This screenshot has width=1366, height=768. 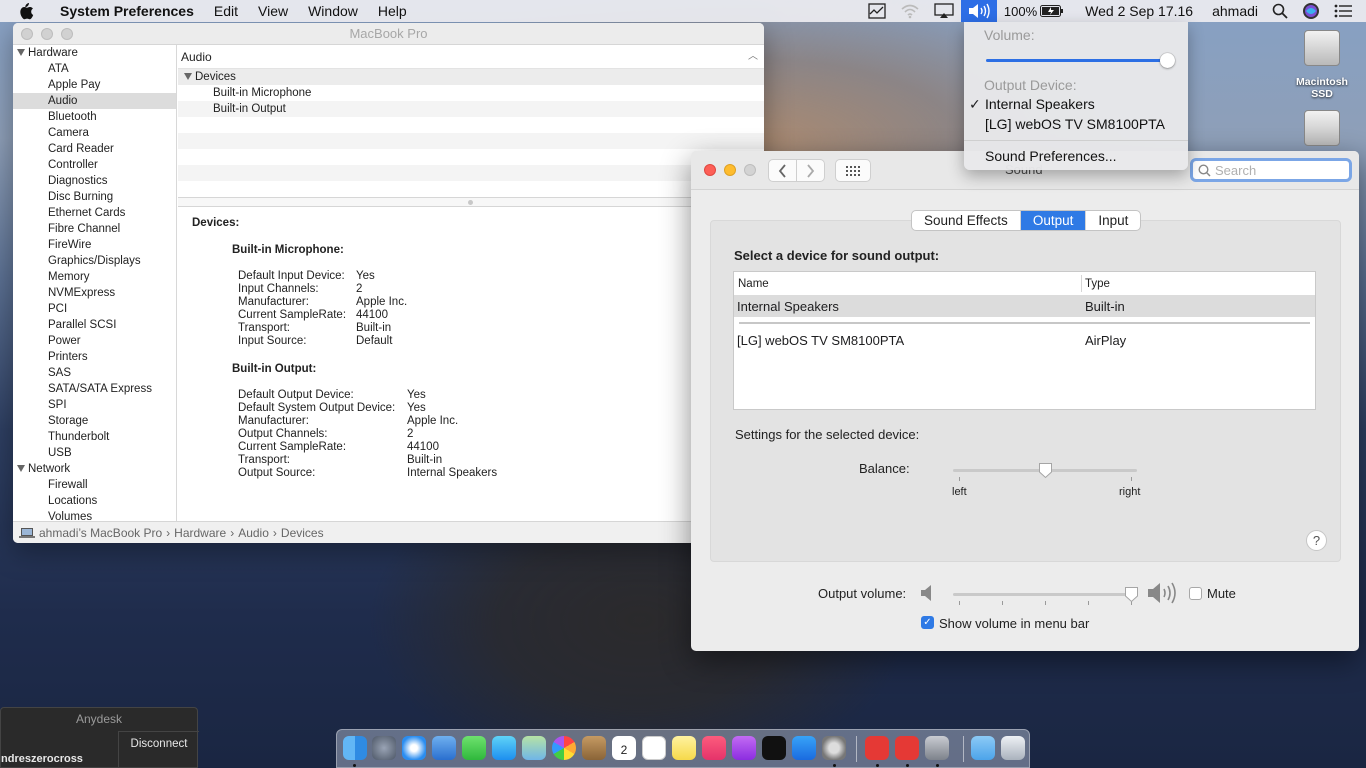 I want to click on system-preferences-icon, so click(x=834, y=748).